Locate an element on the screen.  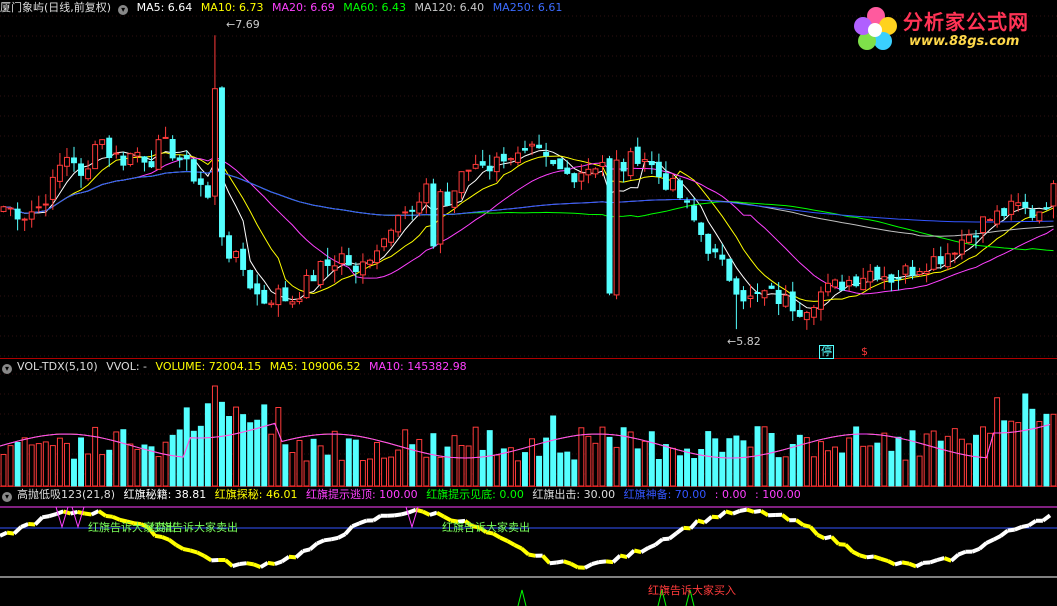
stock-title: 厦门象屿(日线,前复权) is located at coordinates (55, 7).